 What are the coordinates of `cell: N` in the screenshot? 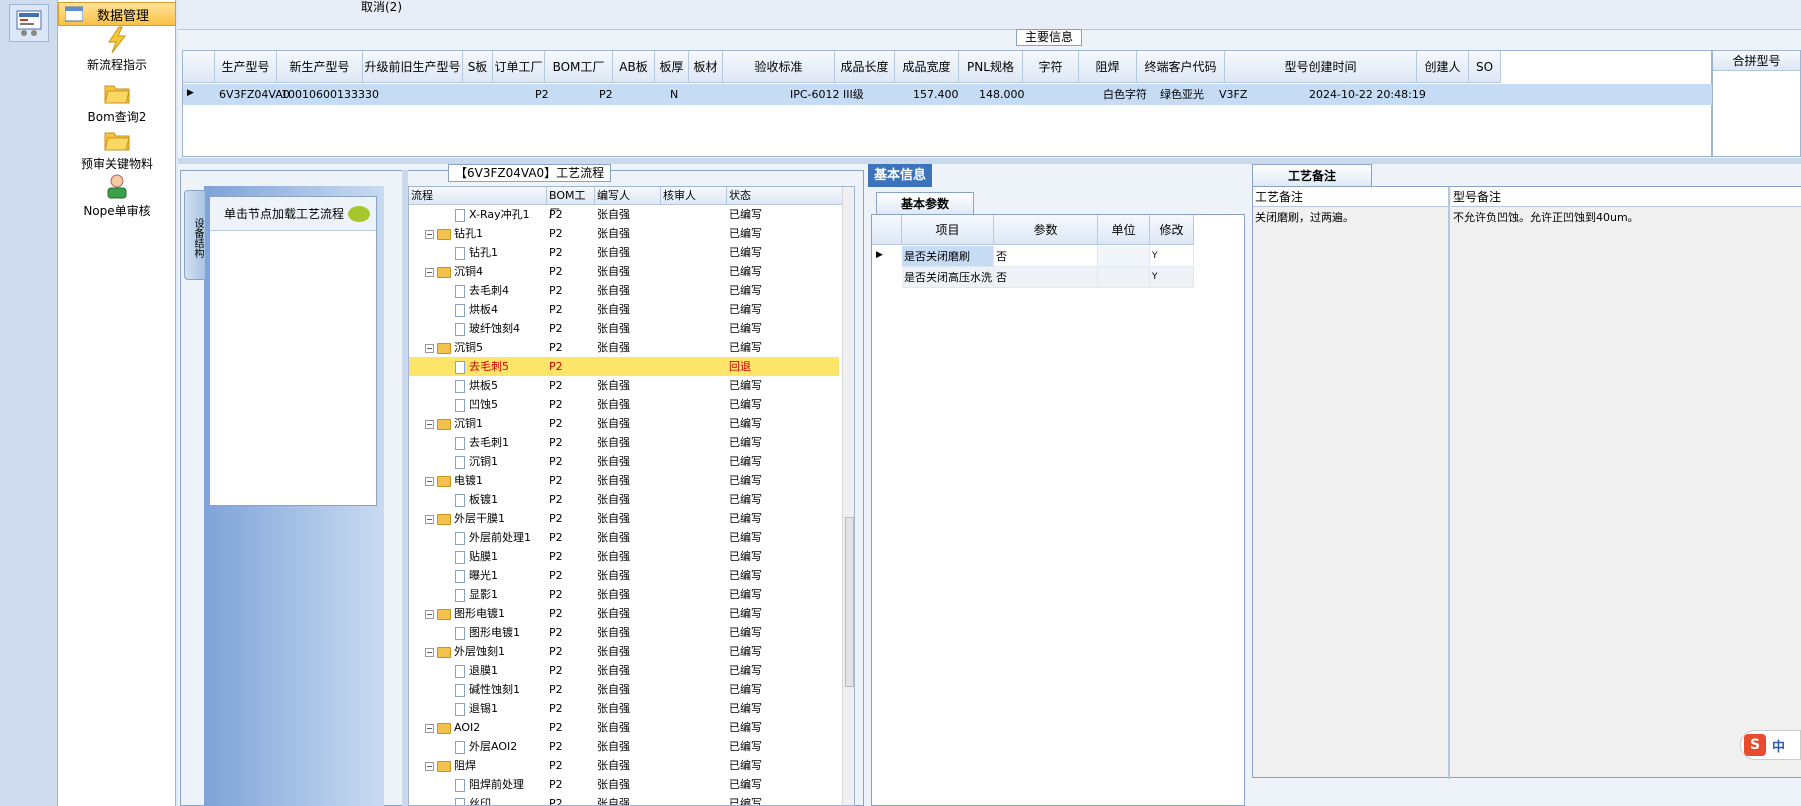 It's located at (673, 95).